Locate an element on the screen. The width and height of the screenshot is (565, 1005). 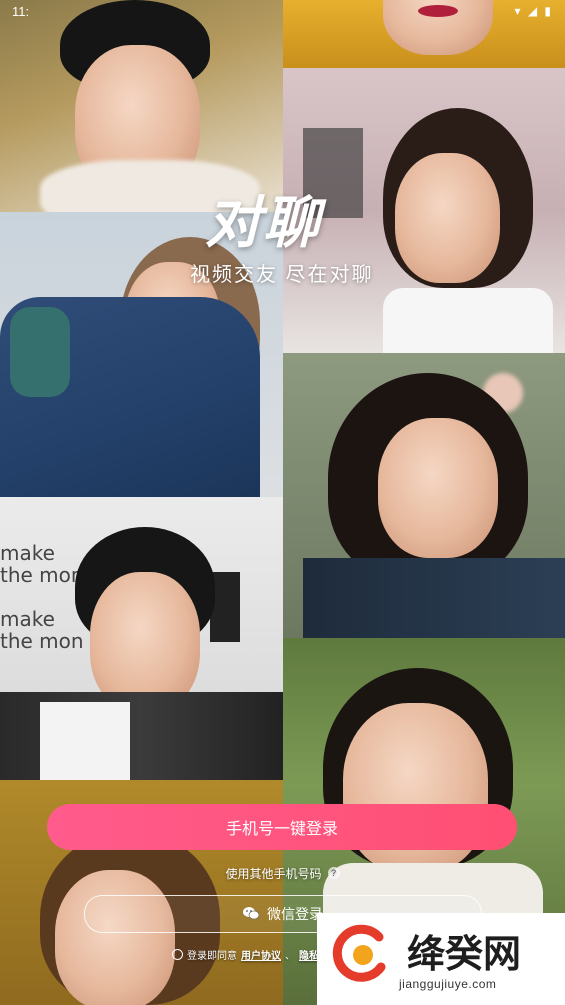
app-logo-title: 对聊 is located at coordinates (263, 223).